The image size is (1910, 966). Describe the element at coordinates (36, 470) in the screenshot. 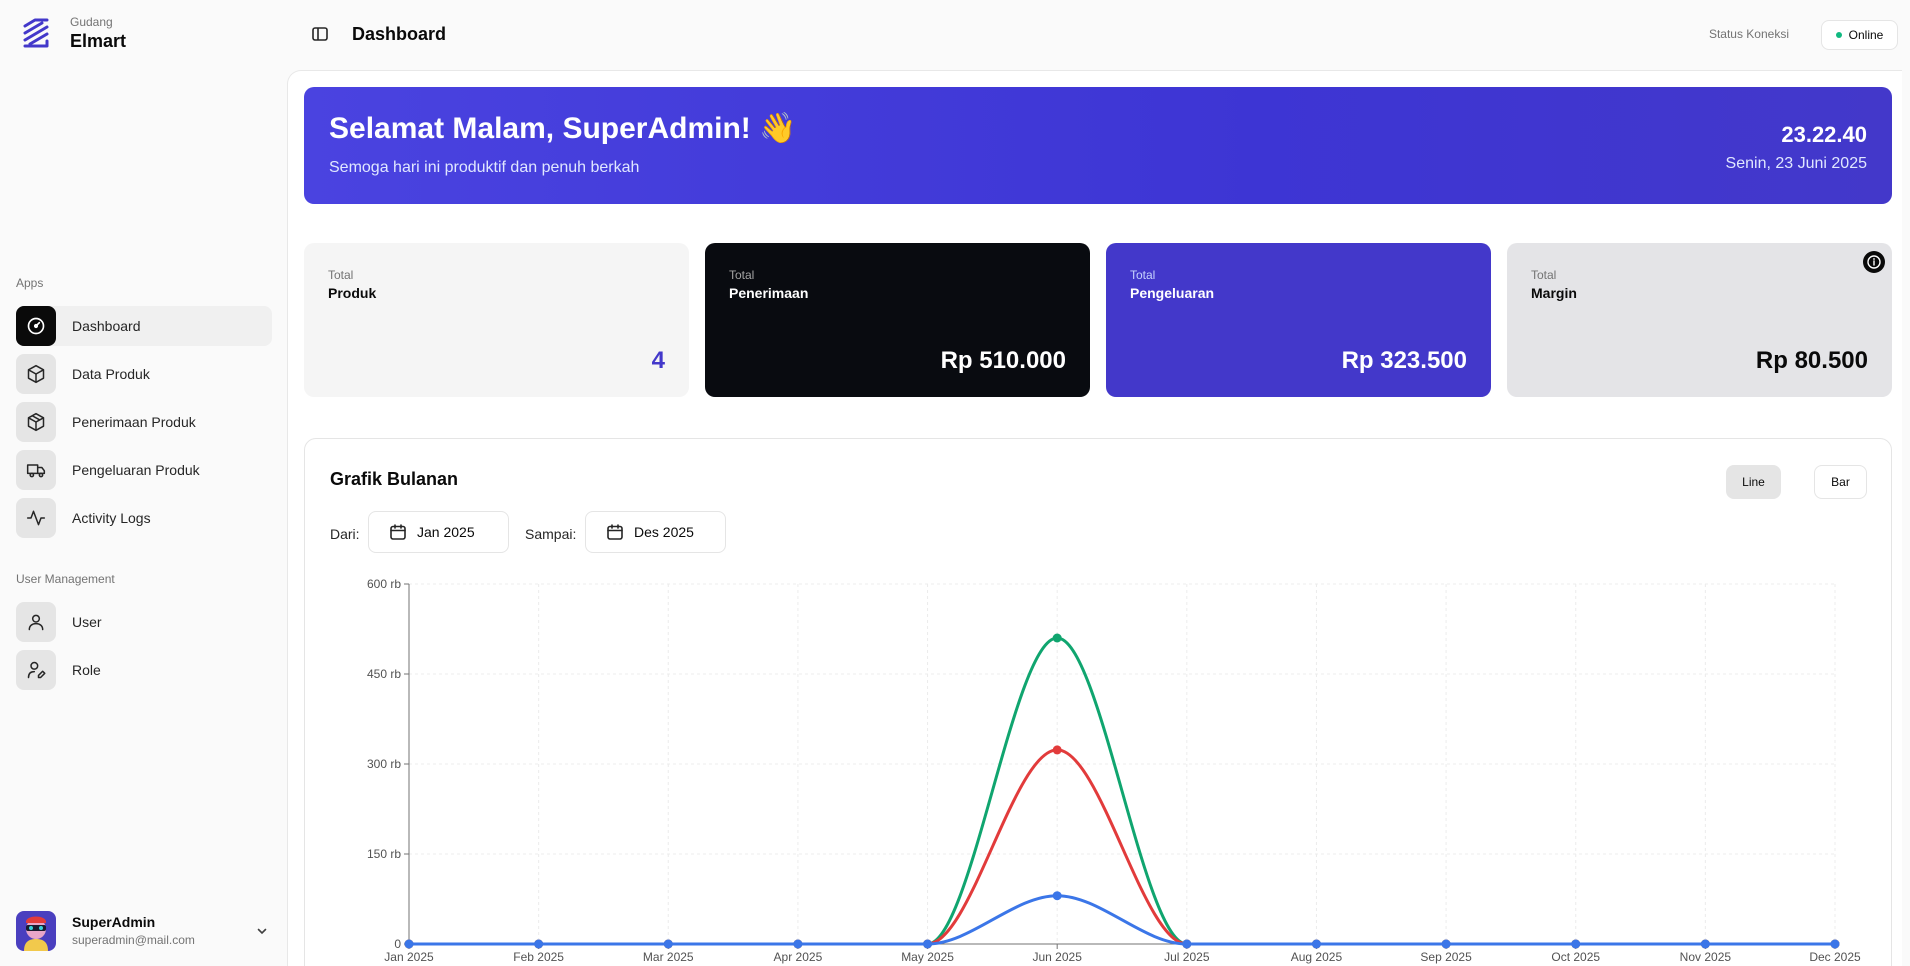

I see `truck-icon` at that location.